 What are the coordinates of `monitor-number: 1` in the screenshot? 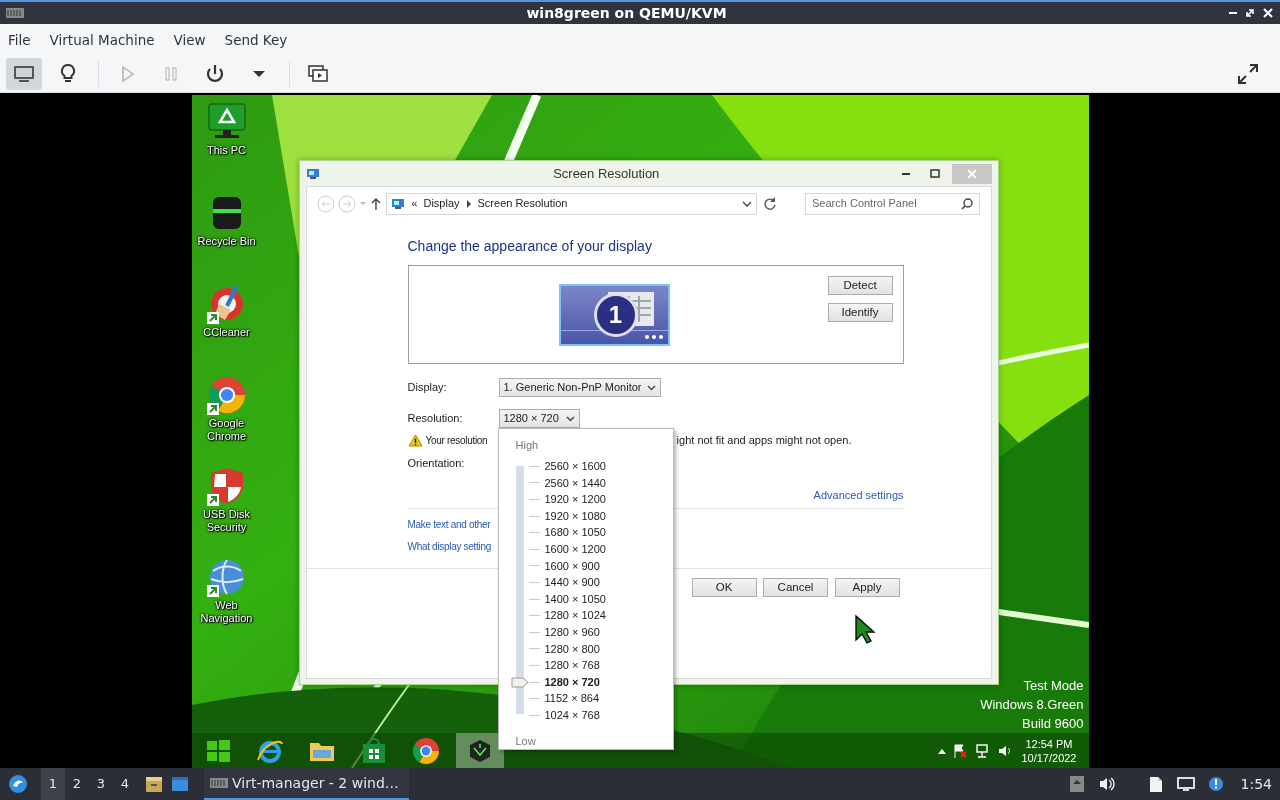 It's located at (615, 315).